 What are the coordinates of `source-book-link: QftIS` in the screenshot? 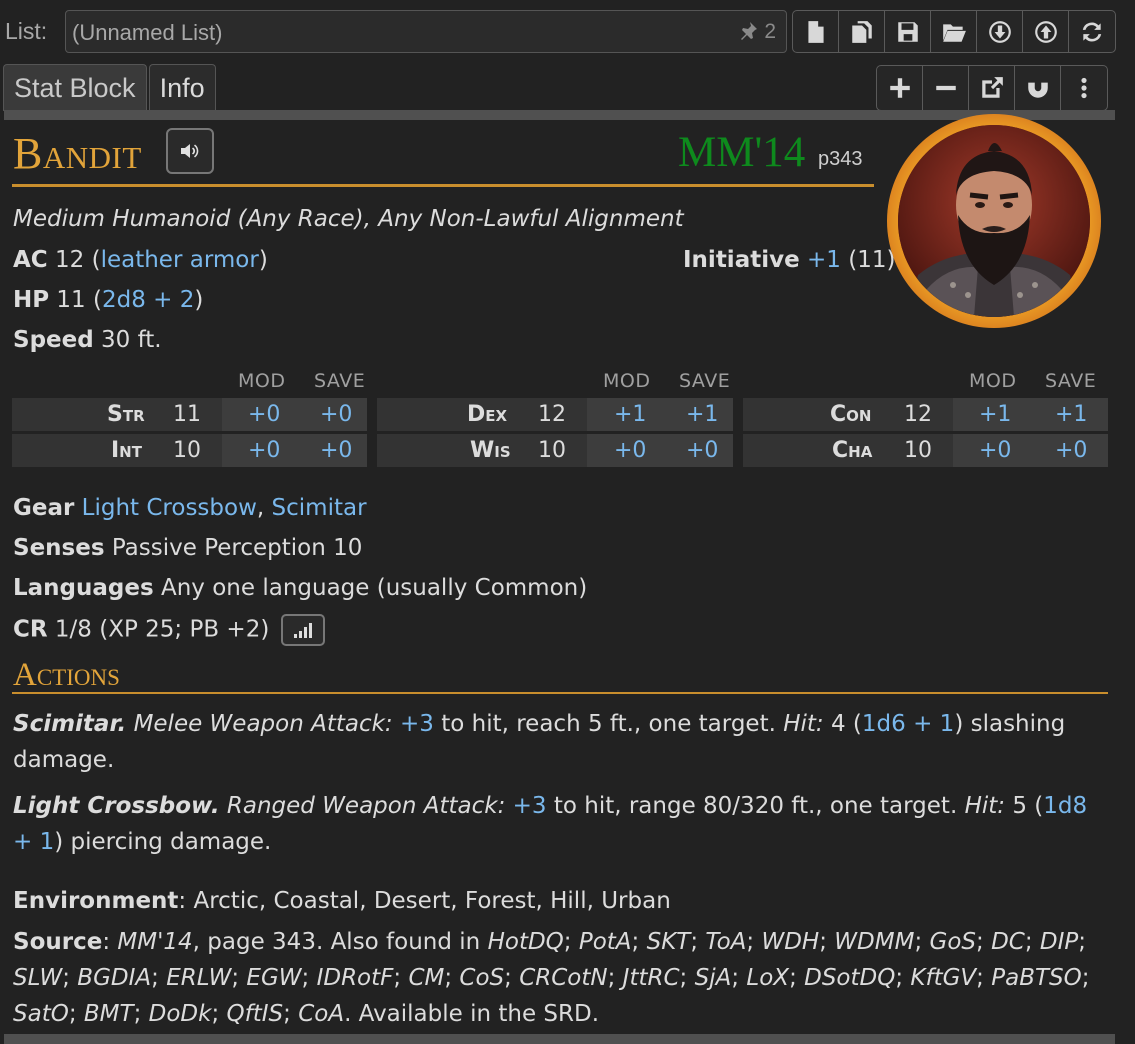 It's located at (255, 1014).